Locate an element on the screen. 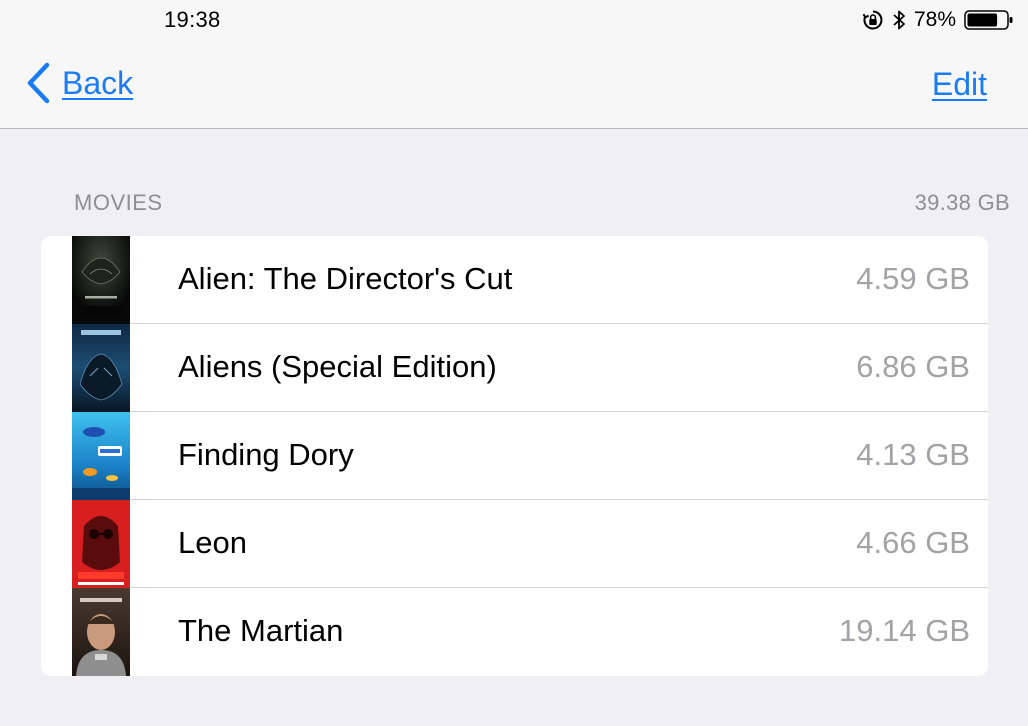 This screenshot has width=1028, height=726. list-item-aliens: Aliens (Special Edition) 6.86 GB is located at coordinates (514, 368).